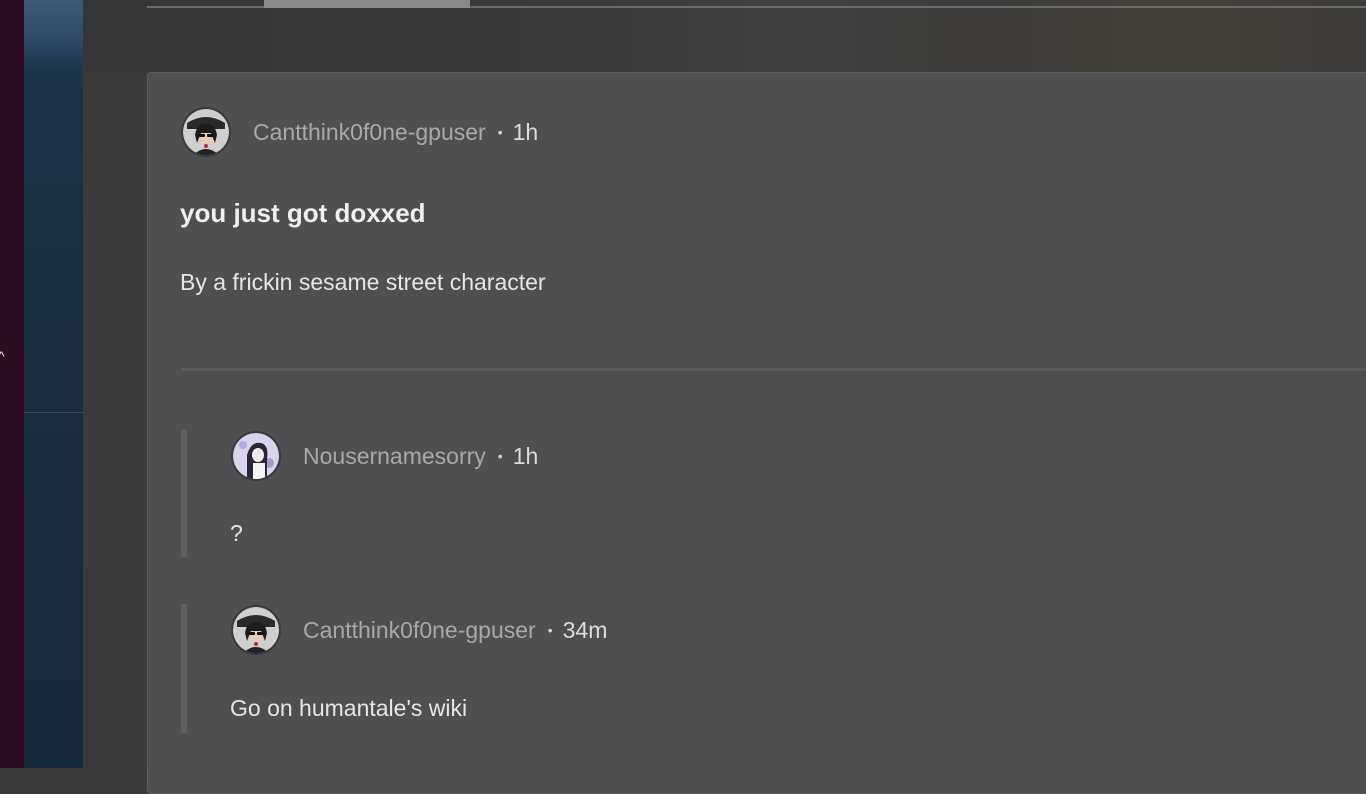 Image resolution: width=1366 pixels, height=794 pixels. Describe the element at coordinates (394, 456) in the screenshot. I see `comment-author-name: Nousernamesorry` at that location.